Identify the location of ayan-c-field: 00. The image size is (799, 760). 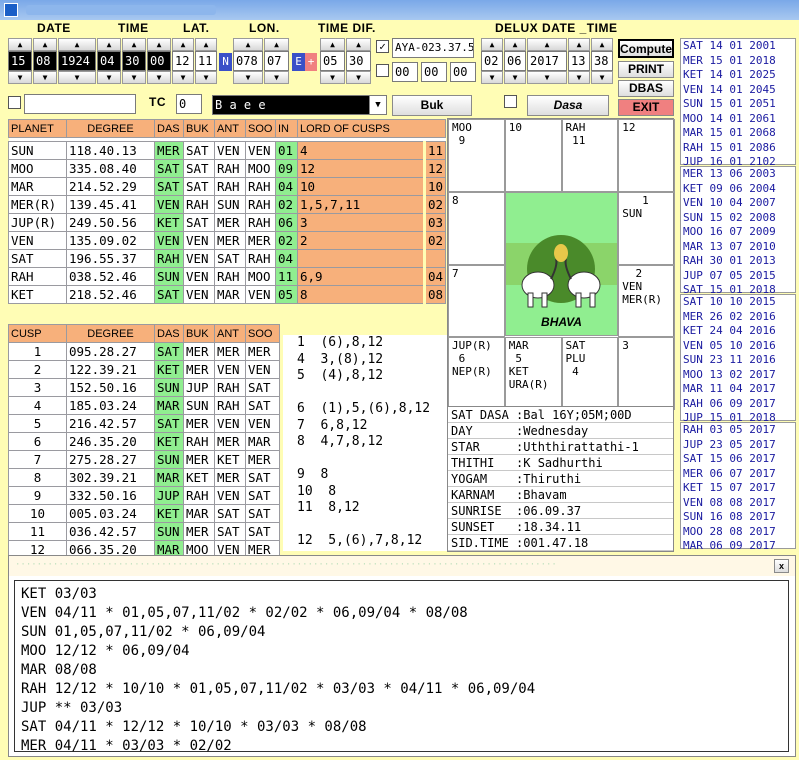
(463, 72).